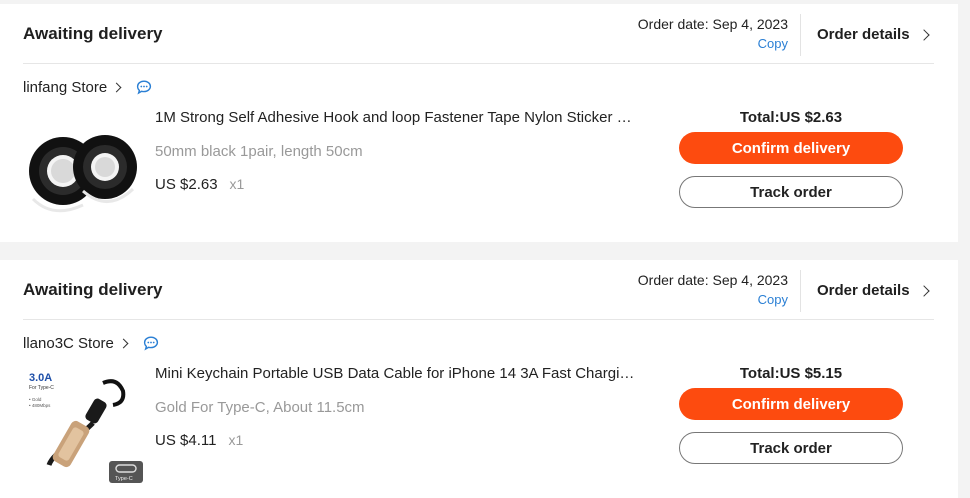  I want to click on store-link: llano3C Store, so click(91, 343).